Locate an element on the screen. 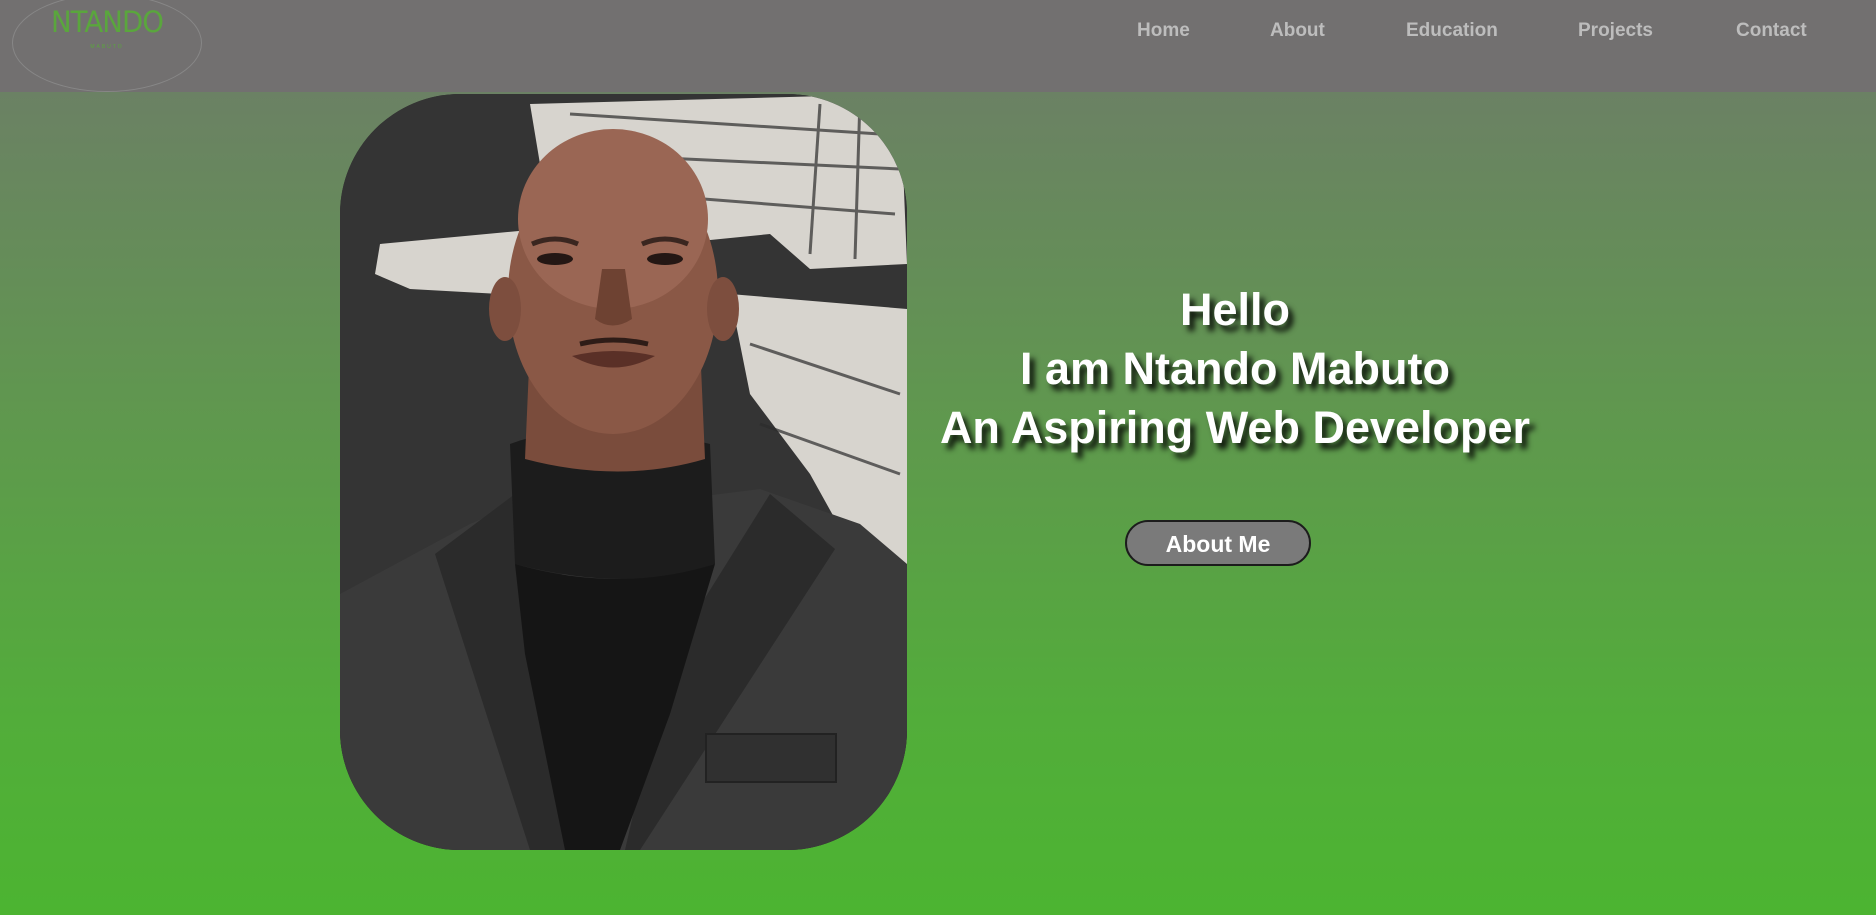 The width and height of the screenshot is (1876, 915). nav-menu: Home About Education Projects Contact is located at coordinates (938, 35).